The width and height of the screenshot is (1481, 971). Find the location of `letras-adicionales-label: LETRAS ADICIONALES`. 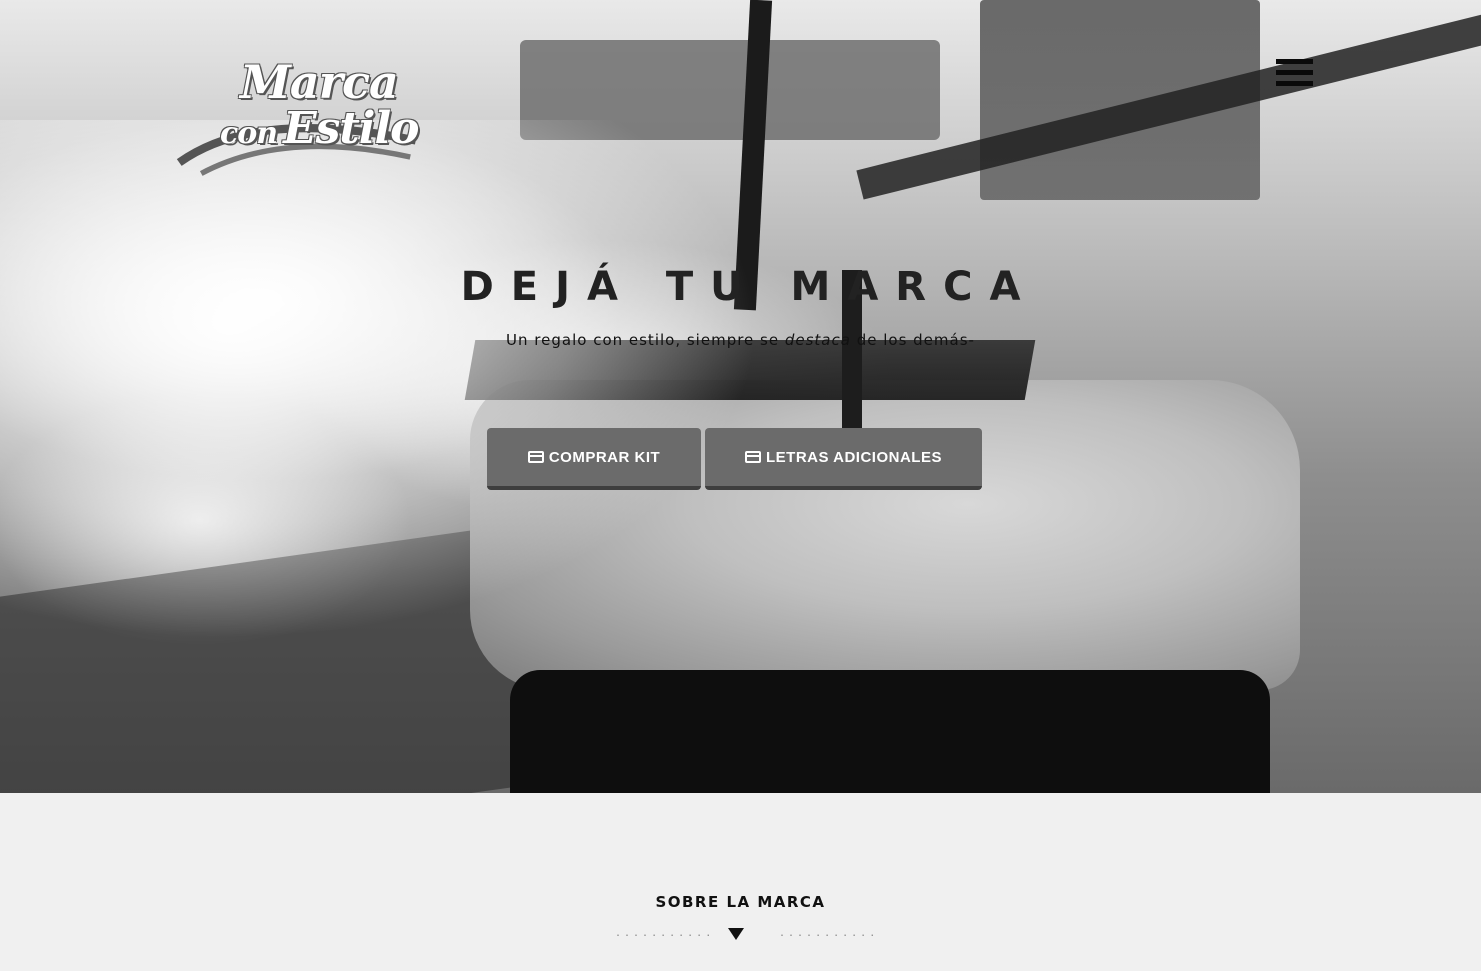

letras-adicionales-label: LETRAS ADICIONALES is located at coordinates (854, 457).